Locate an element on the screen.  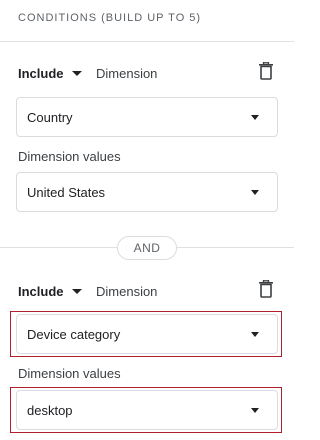
dimension-select-value: Device category is located at coordinates (74, 334).